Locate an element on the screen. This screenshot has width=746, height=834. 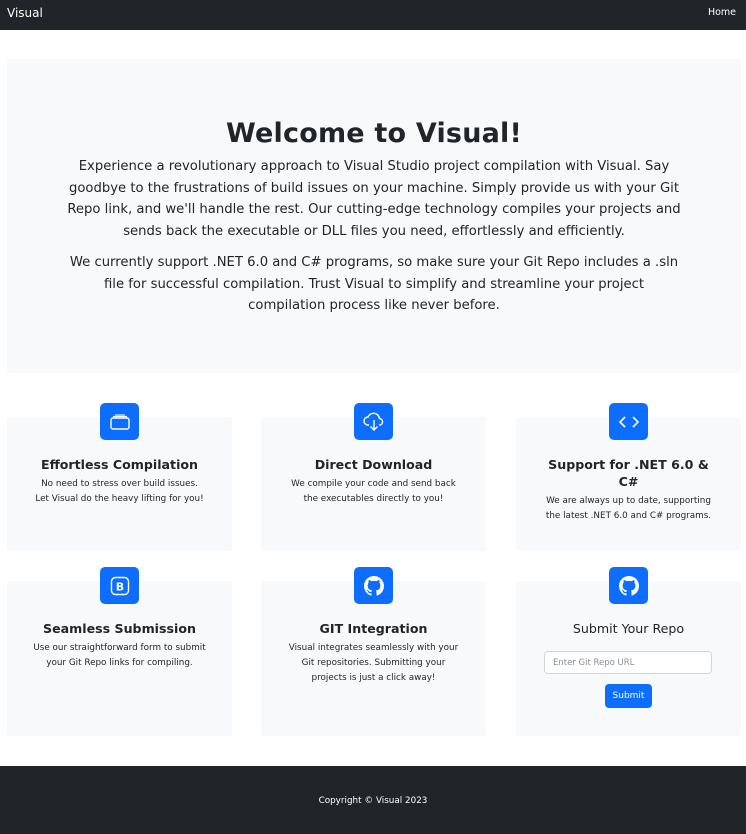
feature-title: Support for .NET 6.0 & C# is located at coordinates (628, 473).